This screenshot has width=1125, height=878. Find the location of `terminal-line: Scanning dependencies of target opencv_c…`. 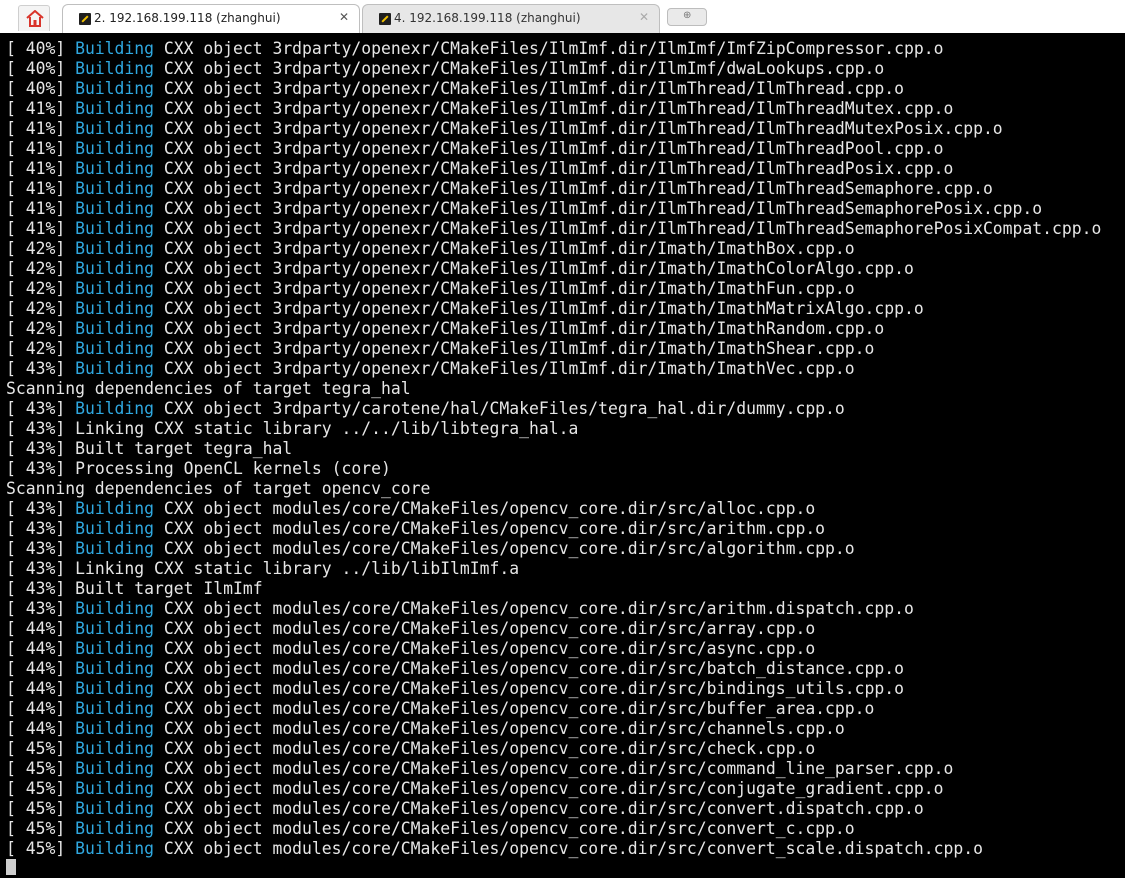

terminal-line: Scanning dependencies of target opencv_c… is located at coordinates (553, 489).